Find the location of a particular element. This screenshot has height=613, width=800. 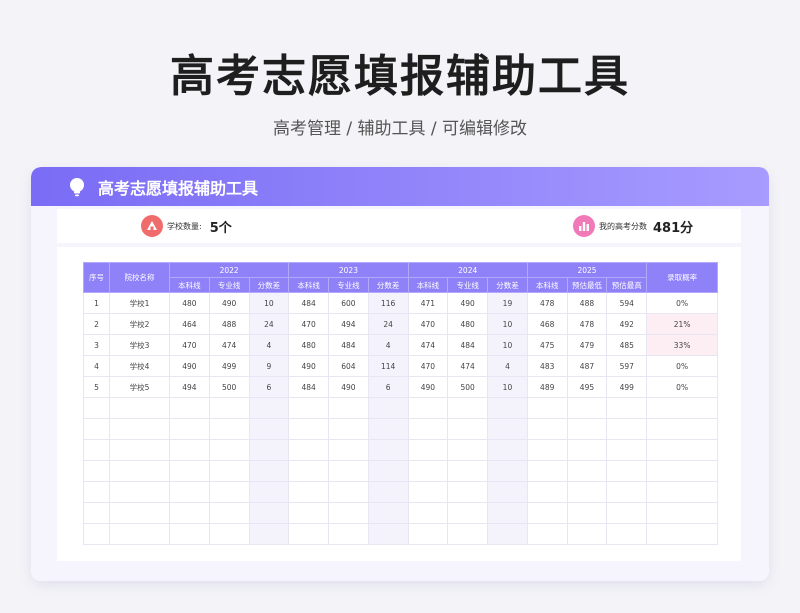

table-cell: 9 is located at coordinates (269, 366).